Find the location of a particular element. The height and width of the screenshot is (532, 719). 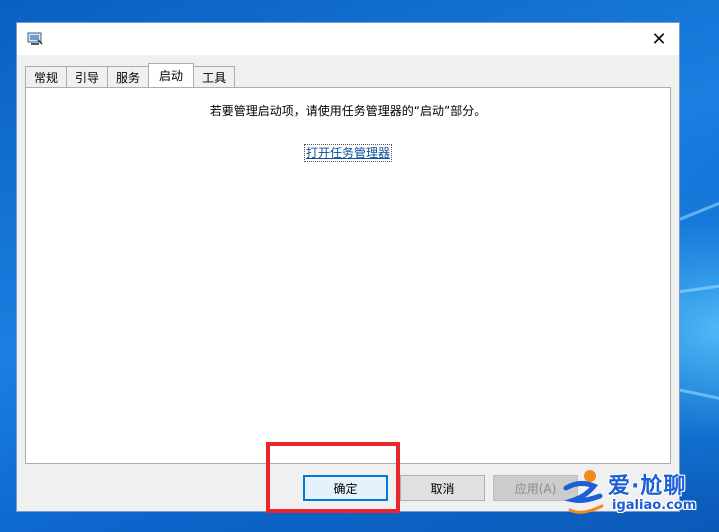

tab-services: 服务 is located at coordinates (128, 76).